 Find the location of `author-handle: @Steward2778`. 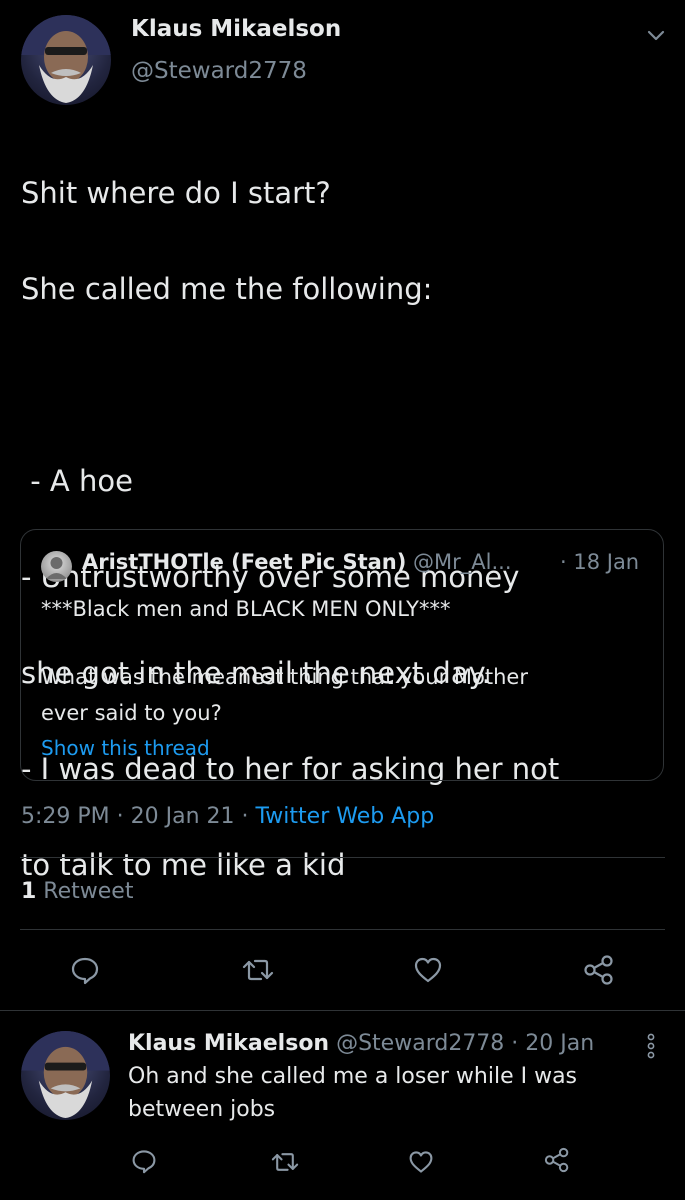

author-handle: @Steward2778 is located at coordinates (219, 71).